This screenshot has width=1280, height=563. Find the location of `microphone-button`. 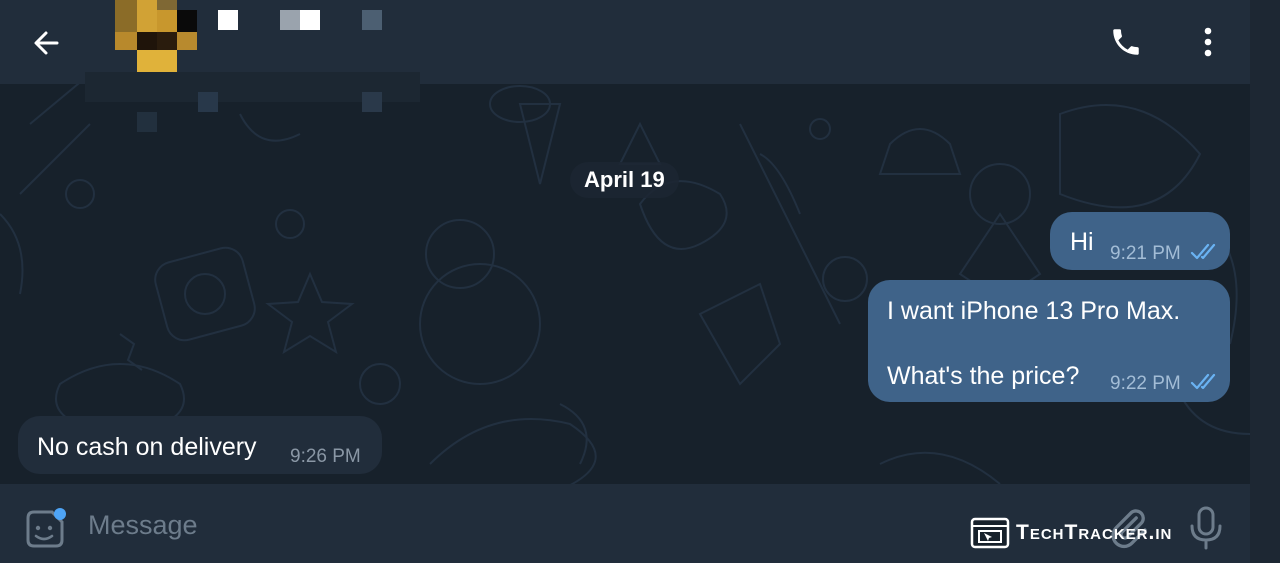

microphone-button is located at coordinates (1206, 528).